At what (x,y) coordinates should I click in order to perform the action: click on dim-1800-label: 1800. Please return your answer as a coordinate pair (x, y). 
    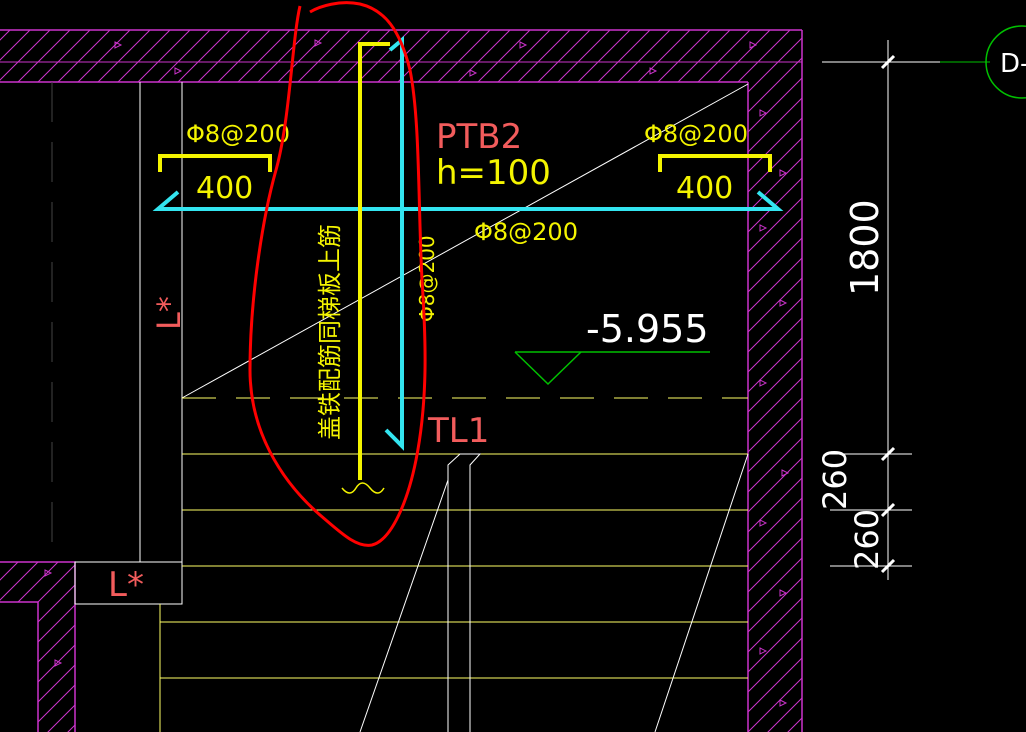
    Looking at the image, I should click on (865, 247).